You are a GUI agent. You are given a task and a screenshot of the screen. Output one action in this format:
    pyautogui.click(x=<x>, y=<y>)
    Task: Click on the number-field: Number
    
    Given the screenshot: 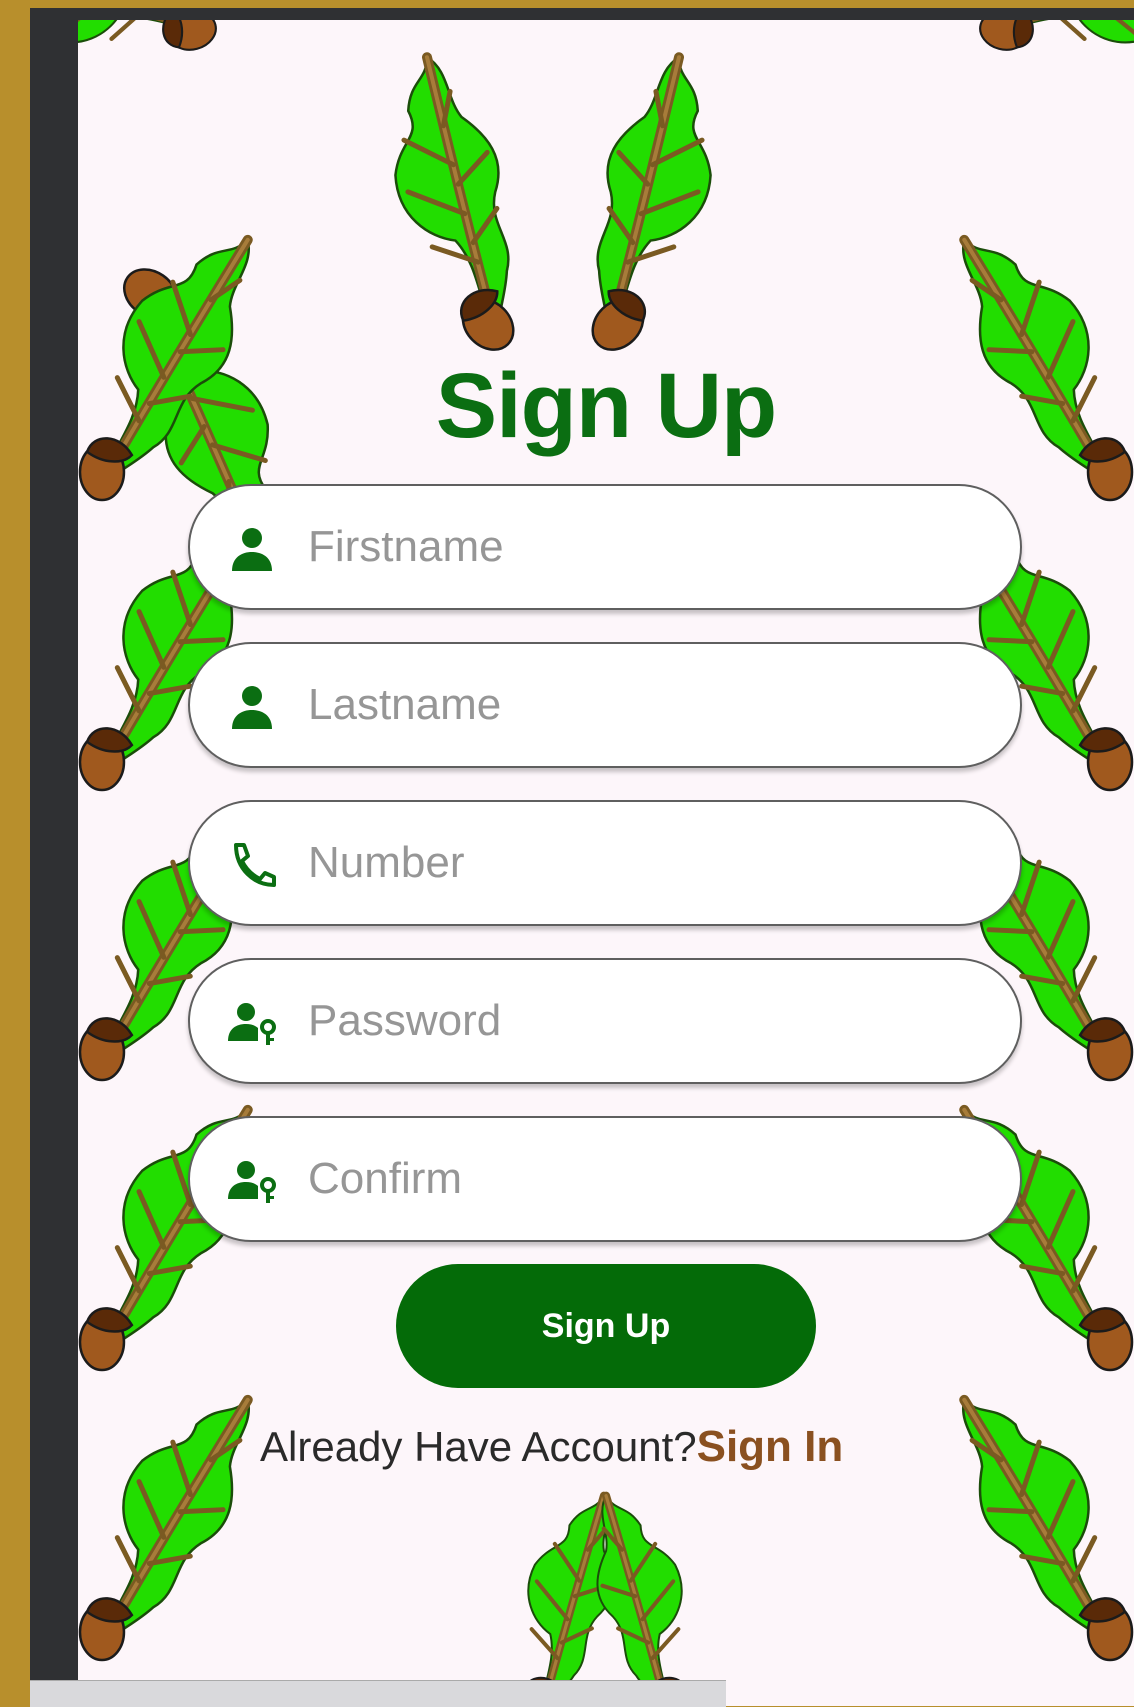 What is the action you would take?
    pyautogui.click(x=605, y=863)
    